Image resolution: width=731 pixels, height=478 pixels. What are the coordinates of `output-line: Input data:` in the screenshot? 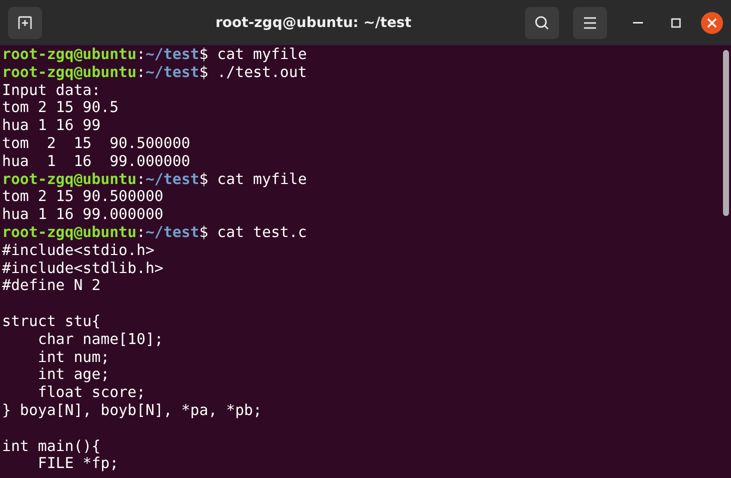 It's located at (51, 89).